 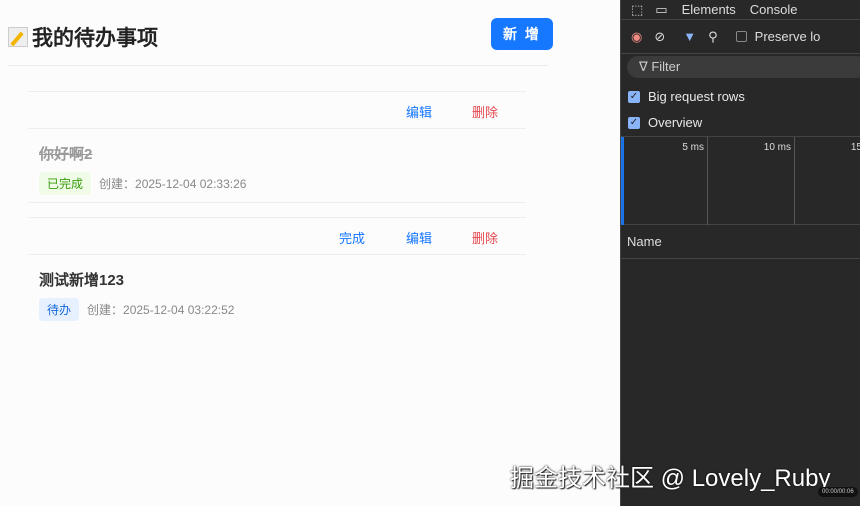 What do you see at coordinates (277, 110) in the screenshot?
I see `todo-actions: 编辑 删除` at bounding box center [277, 110].